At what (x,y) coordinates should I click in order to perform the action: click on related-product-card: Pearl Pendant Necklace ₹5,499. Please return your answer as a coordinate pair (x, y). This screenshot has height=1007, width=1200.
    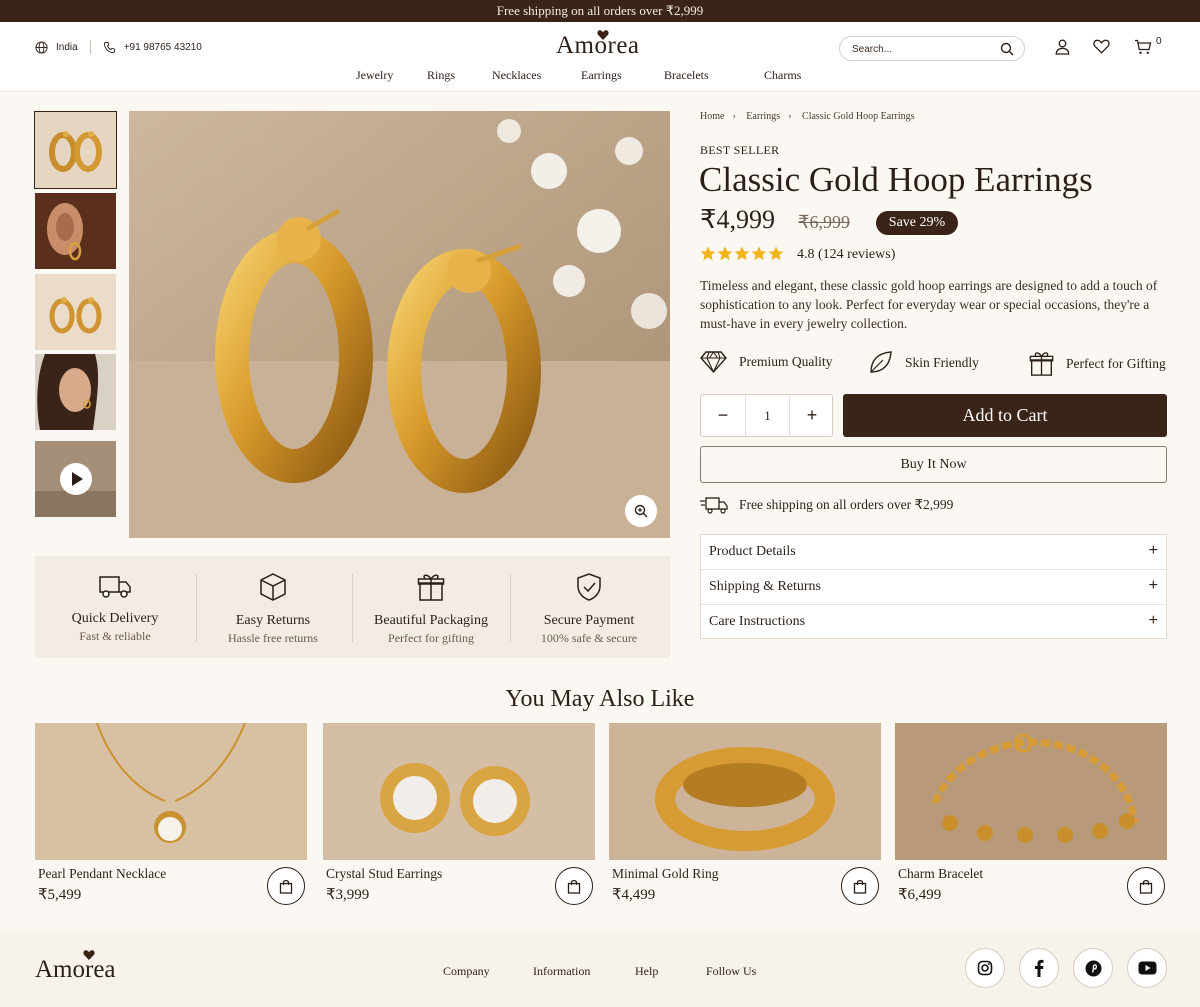
    Looking at the image, I should click on (171, 814).